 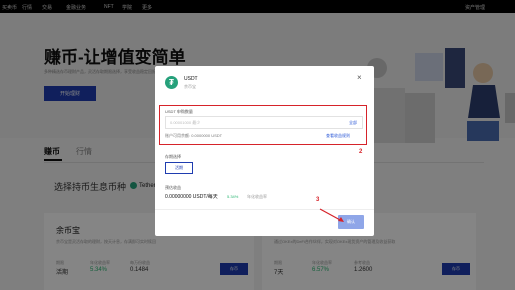 What do you see at coordinates (338, 136) in the screenshot?
I see `earnings-rule-link: 查看收益规则` at bounding box center [338, 136].